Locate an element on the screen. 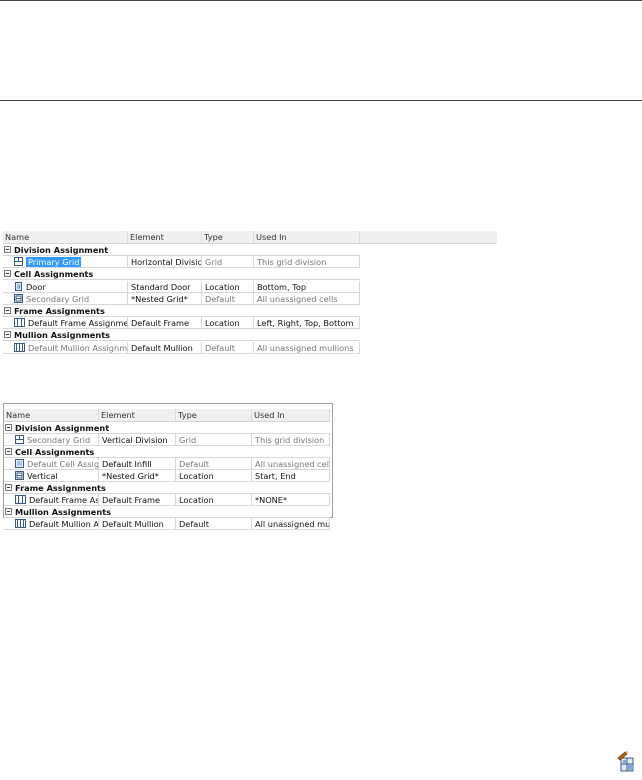  tree-item-row: Vertical *Nested Grid* Location Start, End is located at coordinates (167, 476).